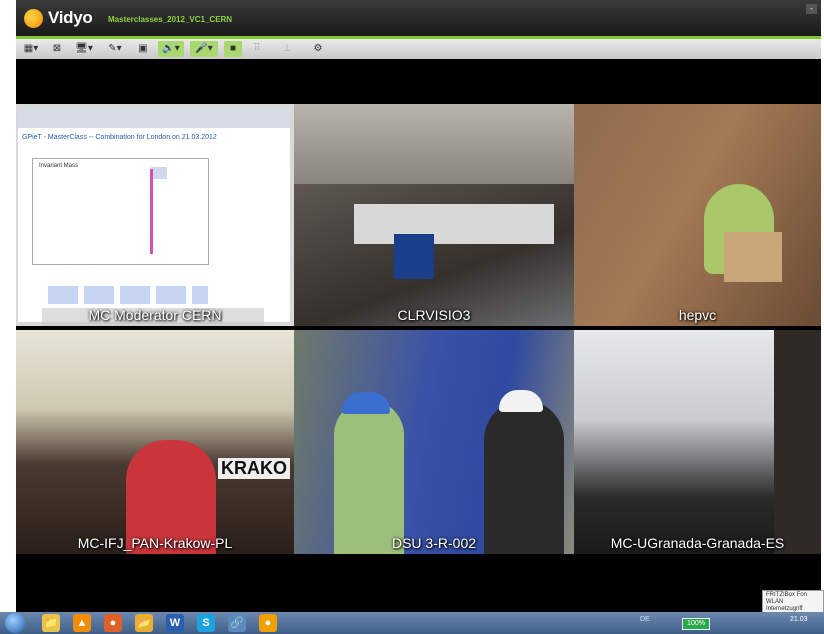 The width and height of the screenshot is (824, 634). What do you see at coordinates (159, 173) in the screenshot?
I see `plot-legend` at bounding box center [159, 173].